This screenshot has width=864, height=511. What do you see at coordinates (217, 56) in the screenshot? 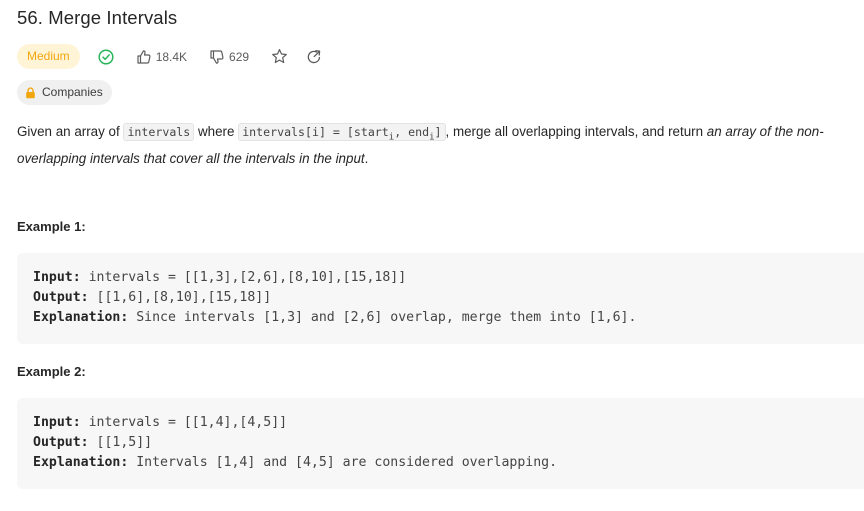
I see `thumbs-down-icon` at bounding box center [217, 56].